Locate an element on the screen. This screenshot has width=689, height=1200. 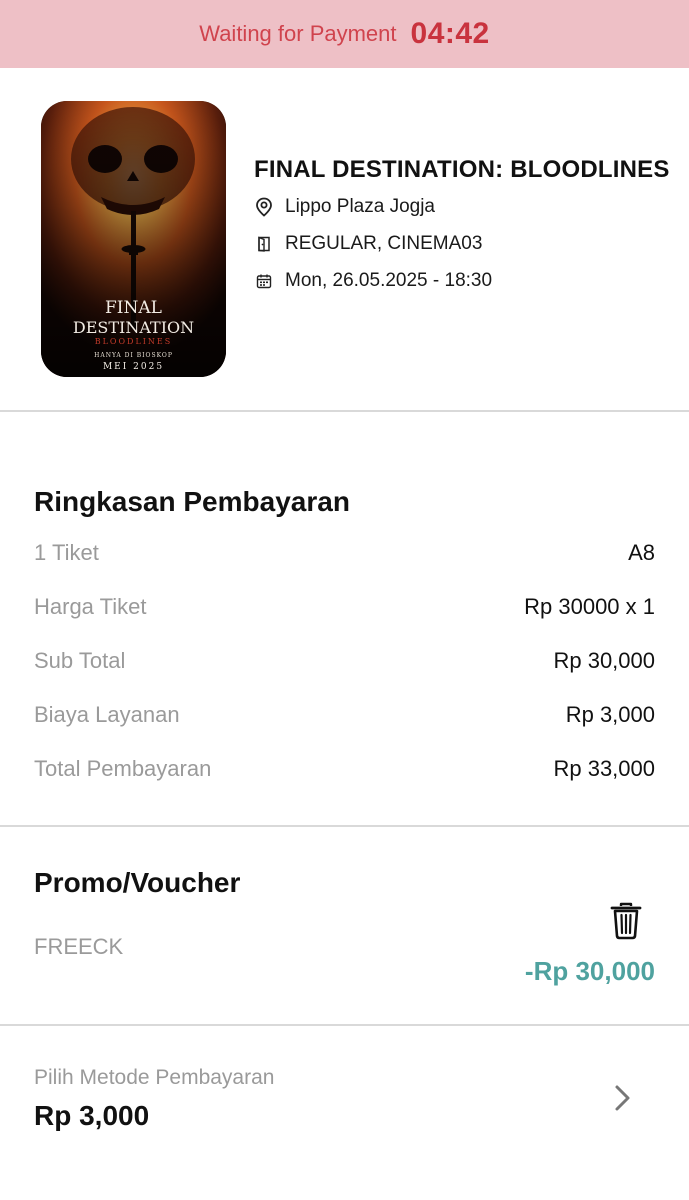
summary-label: Total Pembayaran is located at coordinates (123, 768).